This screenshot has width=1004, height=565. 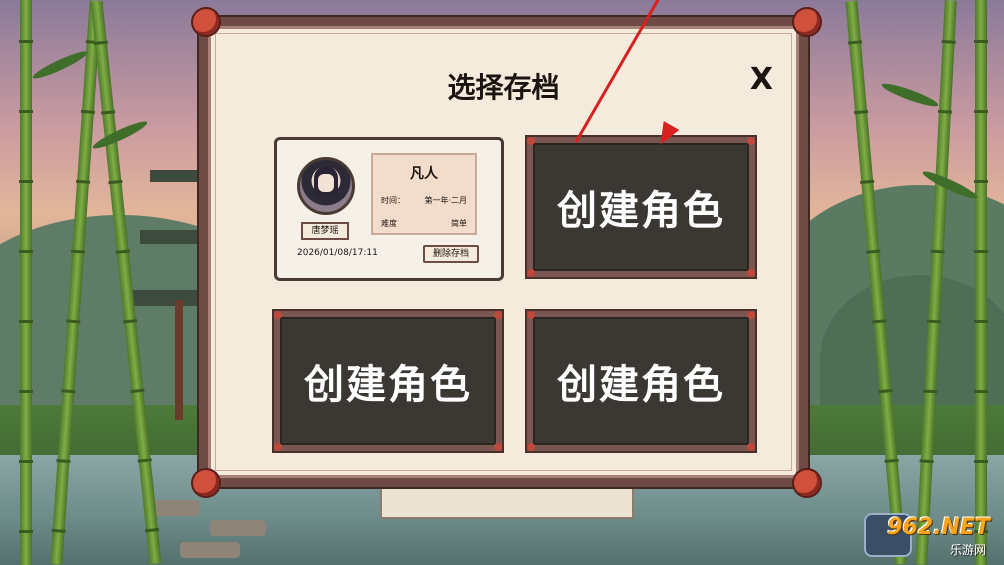 I want to click on character-avatar, so click(x=326, y=186).